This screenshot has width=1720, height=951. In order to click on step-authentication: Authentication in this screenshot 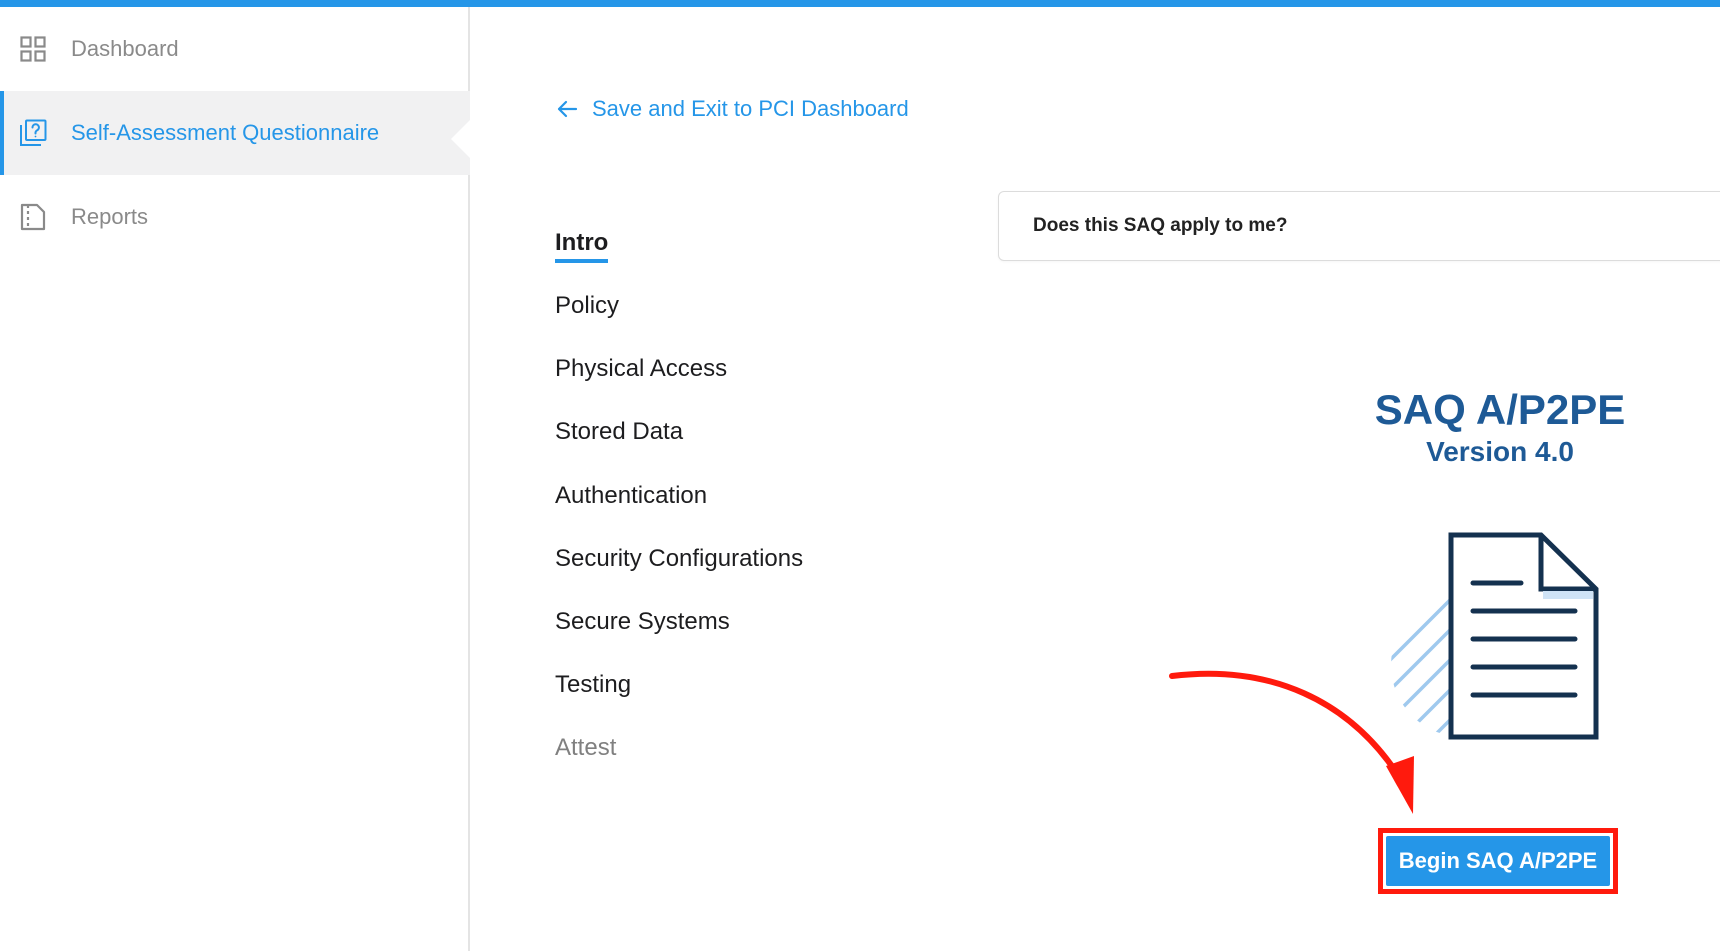, I will do `click(631, 496)`.